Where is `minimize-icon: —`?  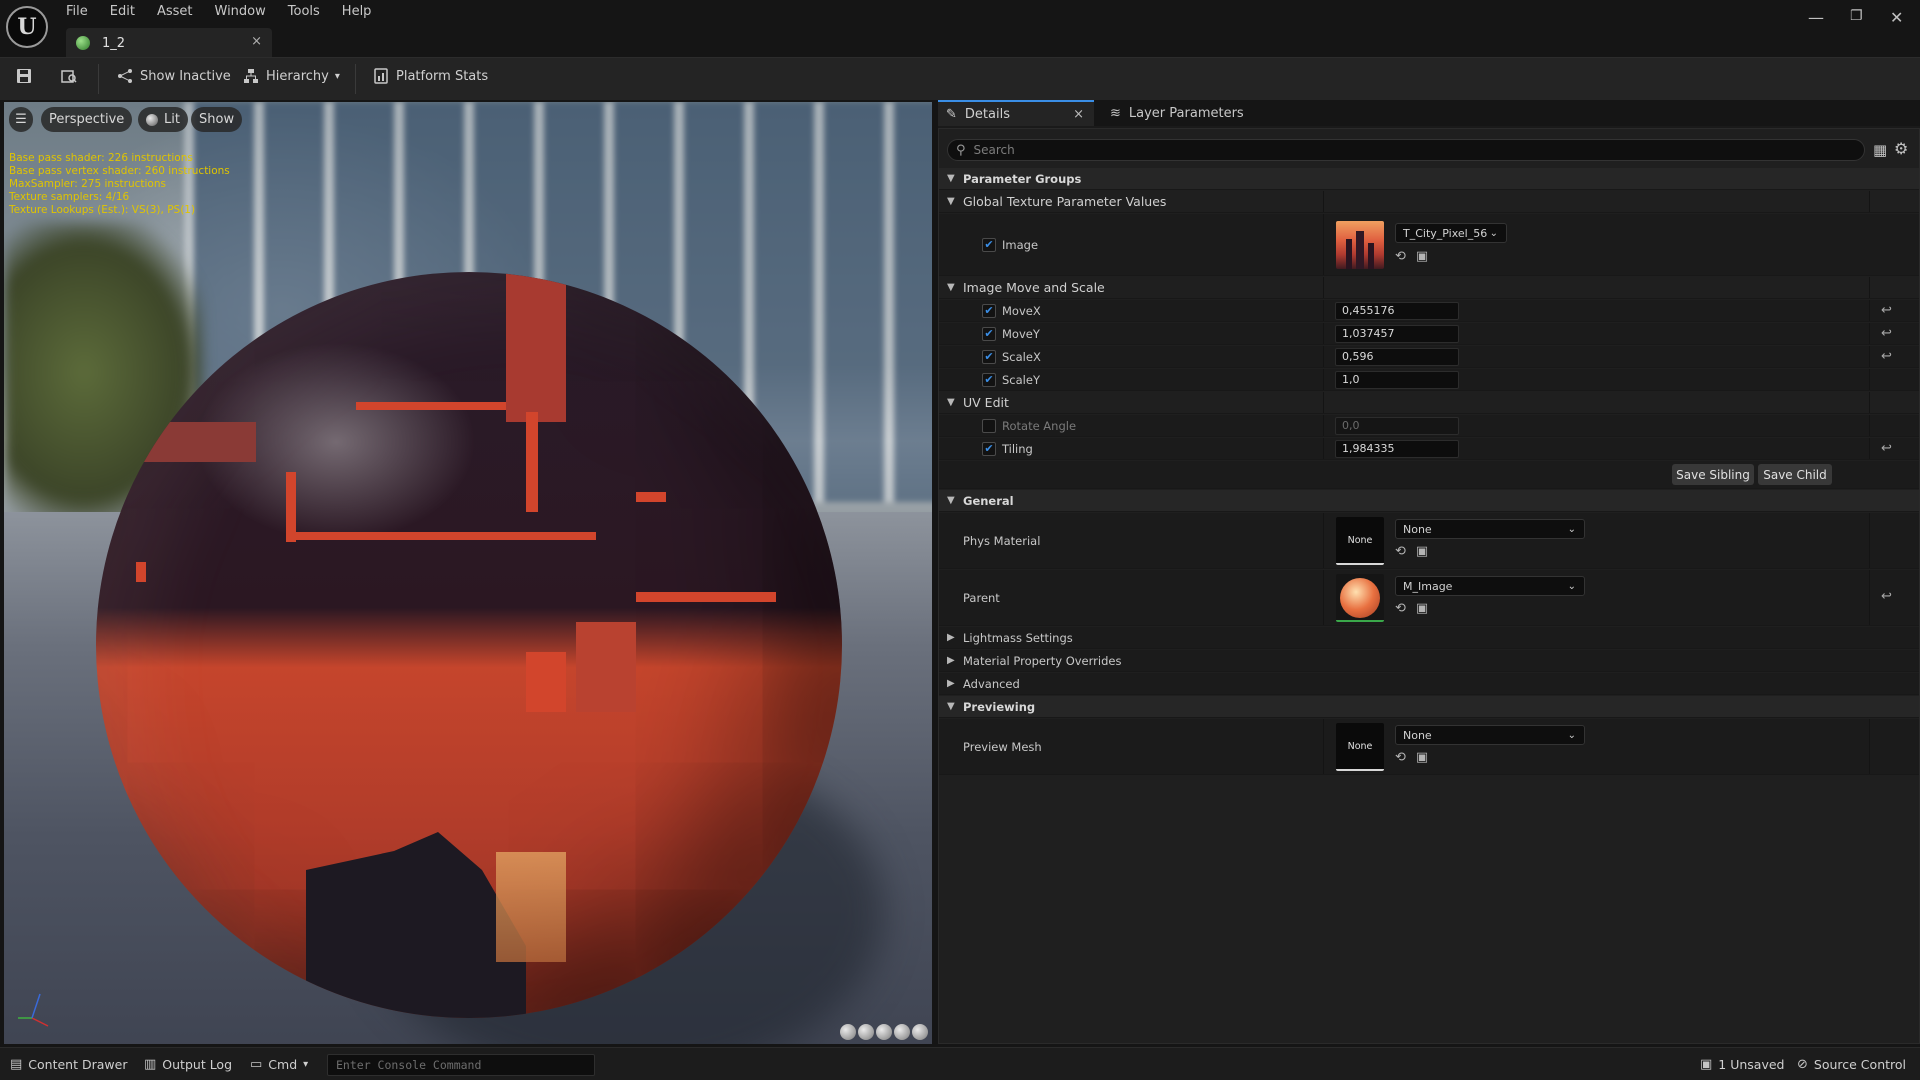
minimize-icon: — is located at coordinates (1816, 17).